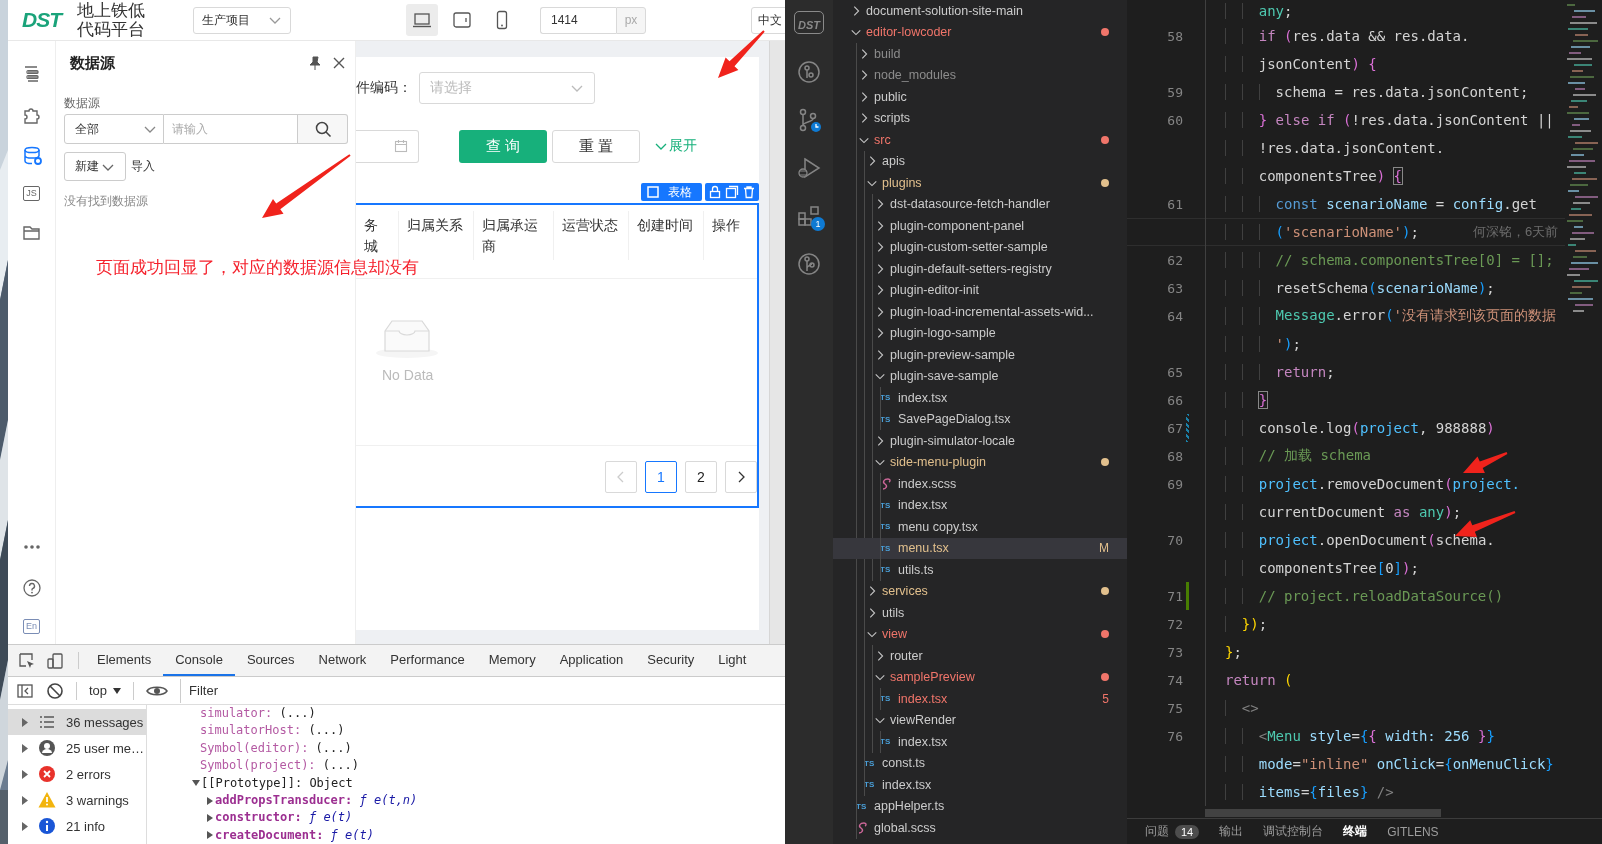 This screenshot has width=1602, height=844. I want to click on devtools-tab: Security, so click(671, 660).